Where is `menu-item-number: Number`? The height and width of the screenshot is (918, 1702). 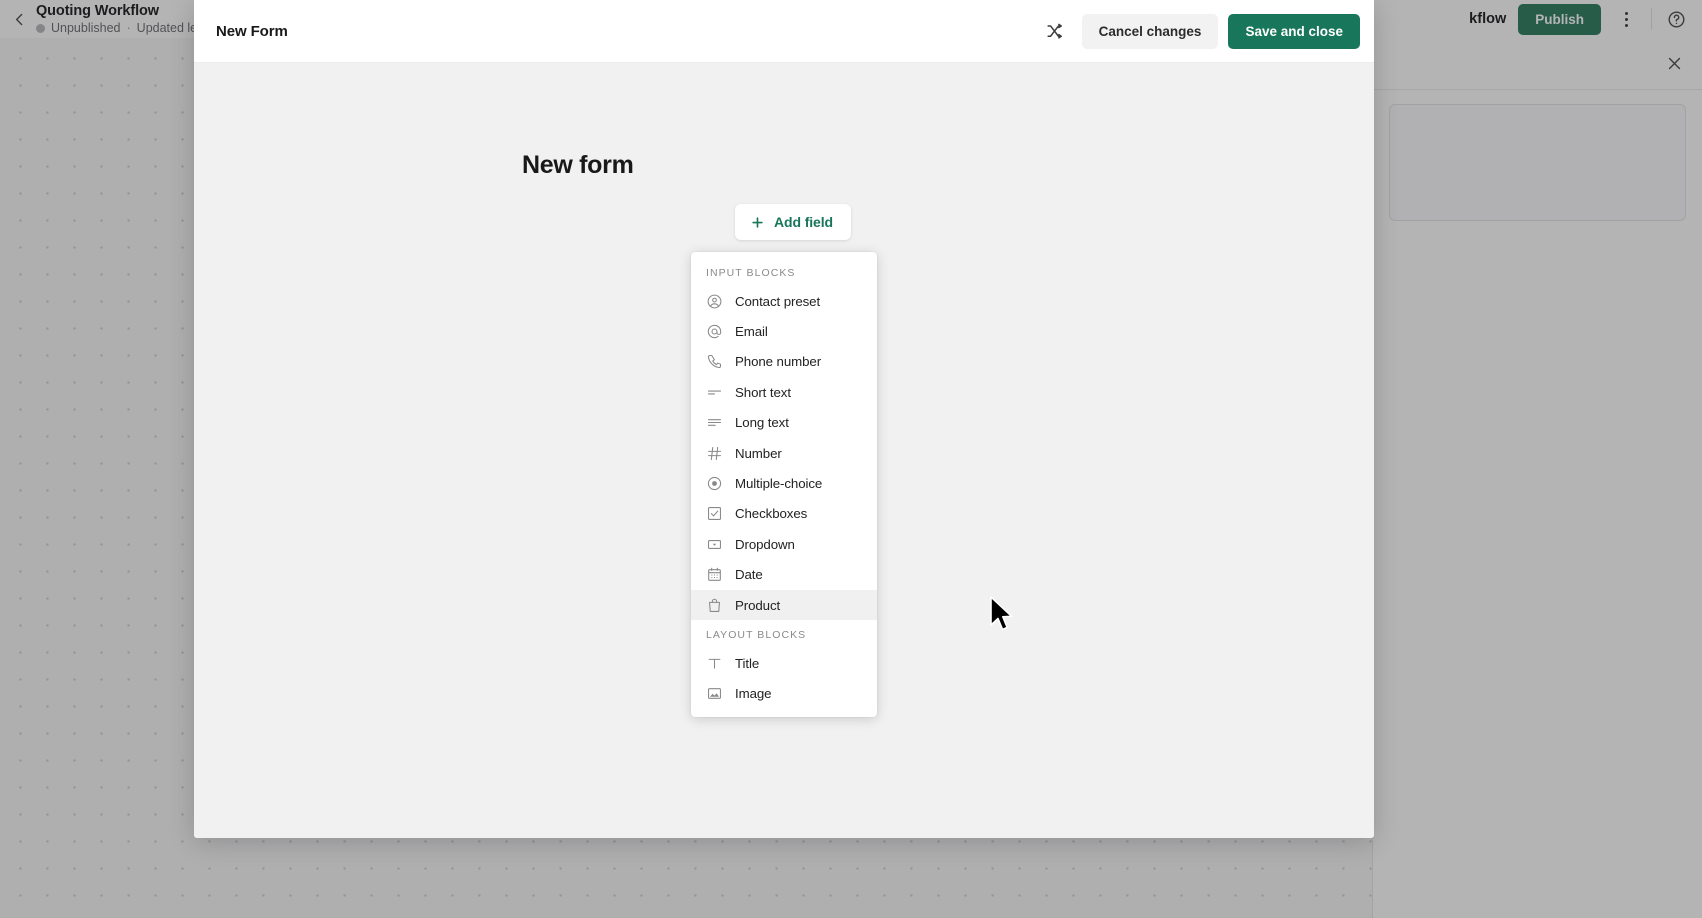 menu-item-number: Number is located at coordinates (784, 453).